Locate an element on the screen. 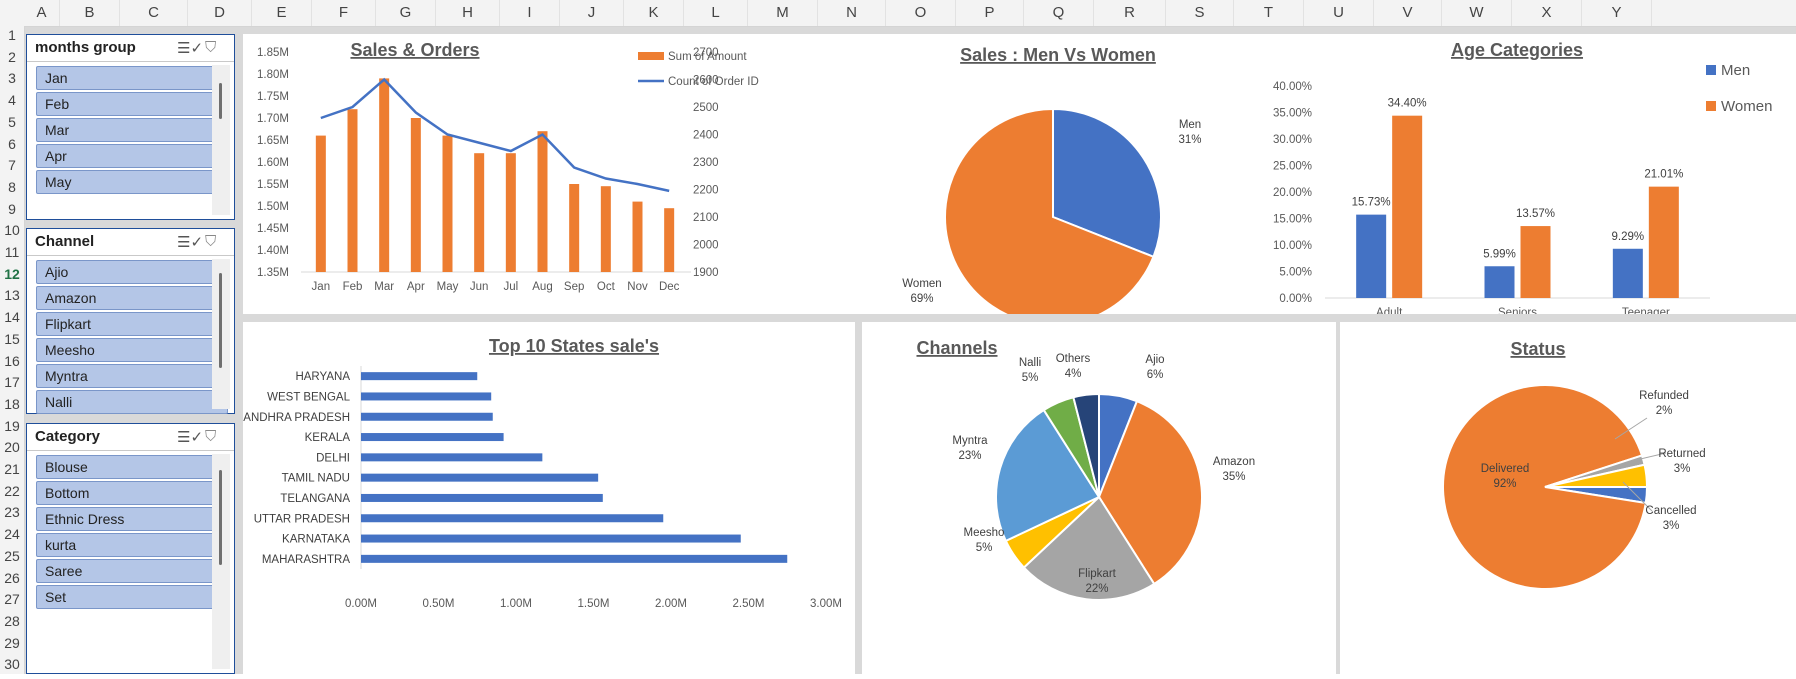 This screenshot has height=679, width=1796. slicer-item-may: May is located at coordinates (132, 182).